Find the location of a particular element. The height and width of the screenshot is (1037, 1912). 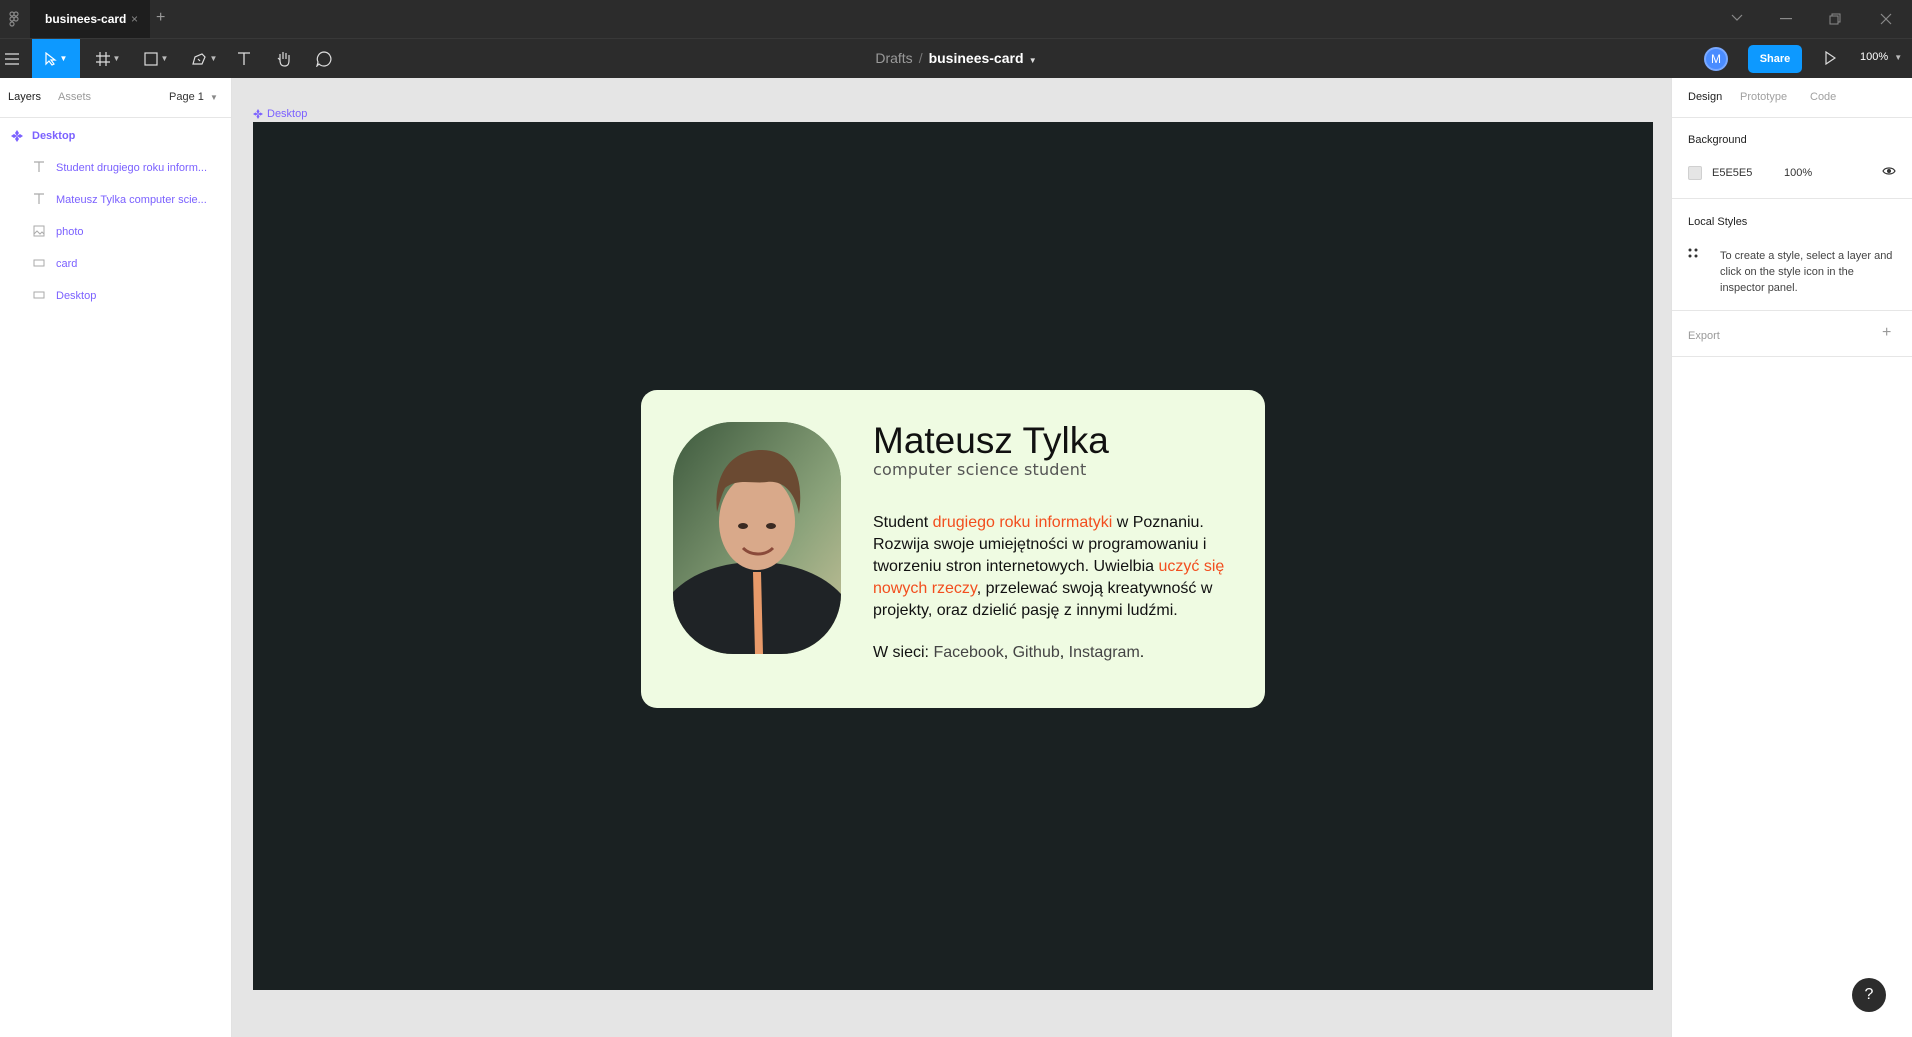

card-social-links: W sieci: Facebook, Github, Instagram. is located at coordinates (1008, 653).